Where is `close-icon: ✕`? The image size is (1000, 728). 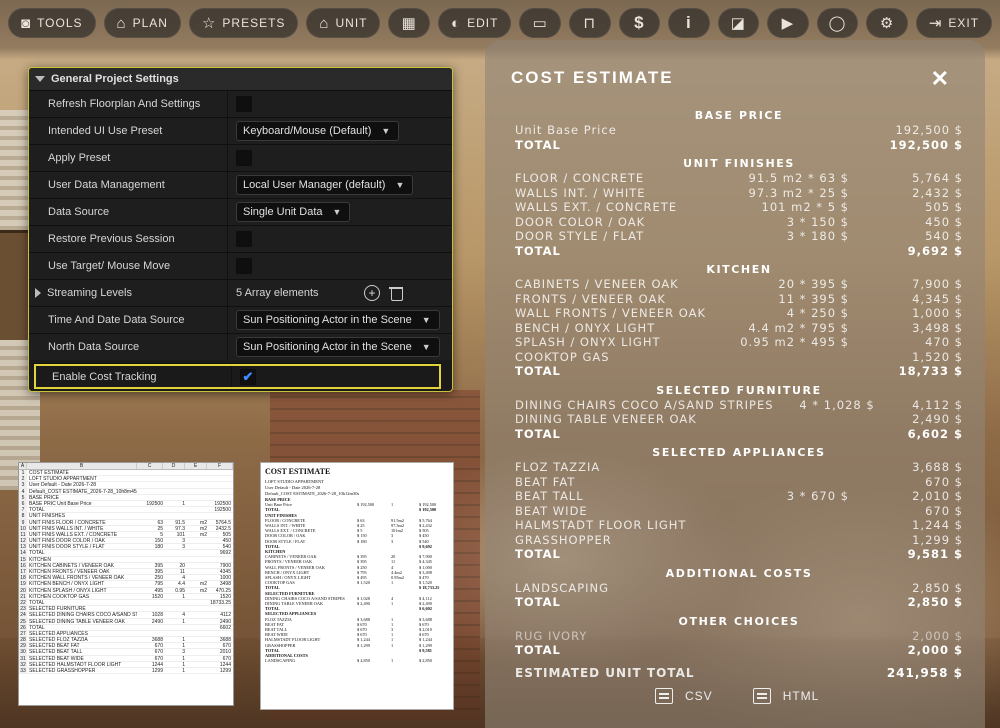
close-icon: ✕ is located at coordinates (940, 79).